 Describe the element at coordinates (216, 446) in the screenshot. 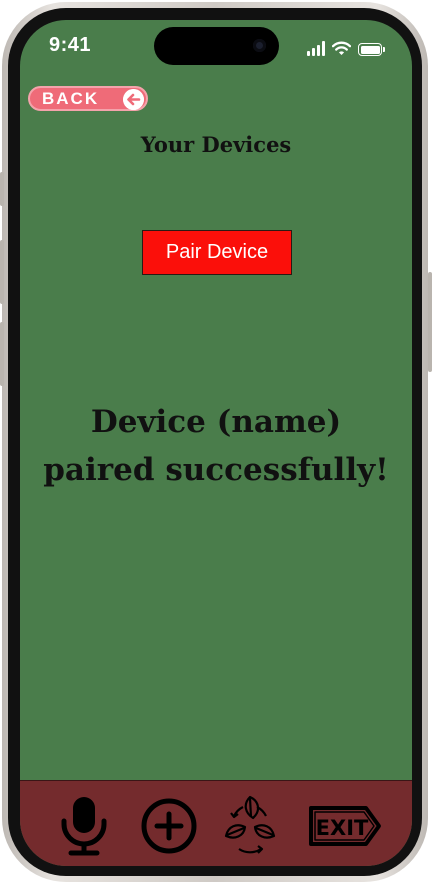

I see `success-message: Device (name) paired successfully!` at that location.